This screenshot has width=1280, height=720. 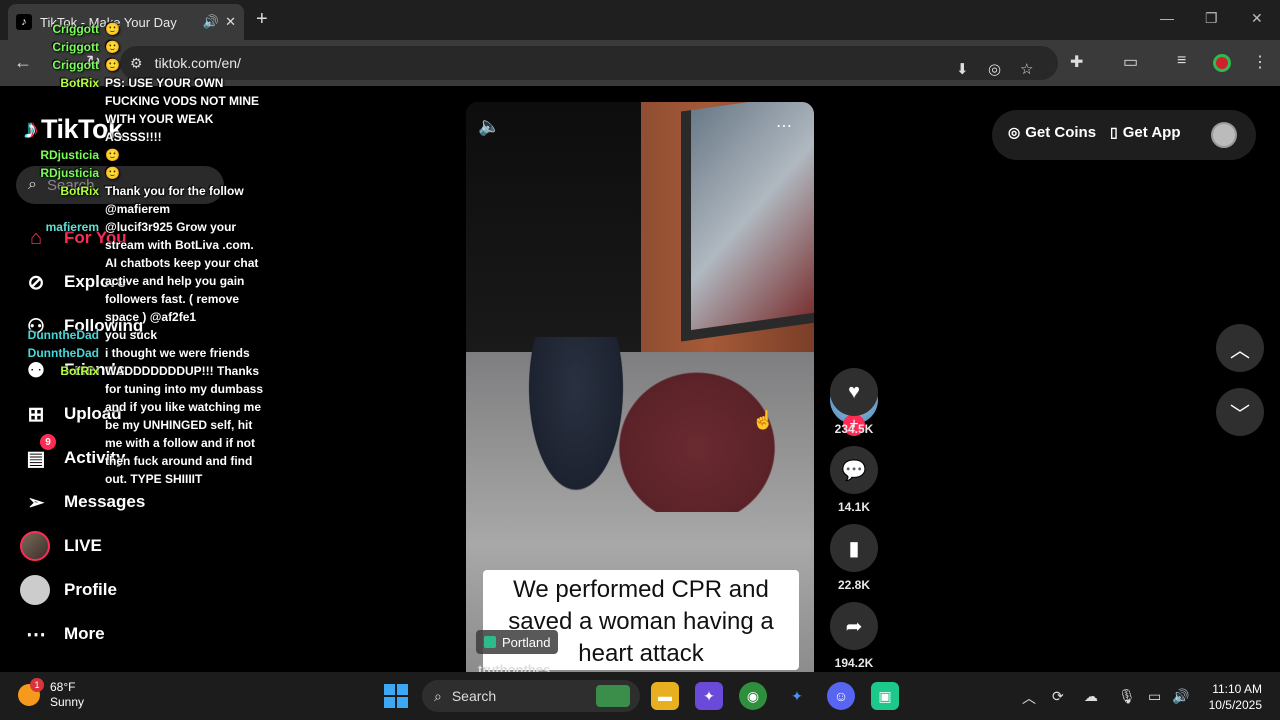 What do you see at coordinates (90, 589) in the screenshot?
I see `sidebar-item-label: Profile` at bounding box center [90, 589].